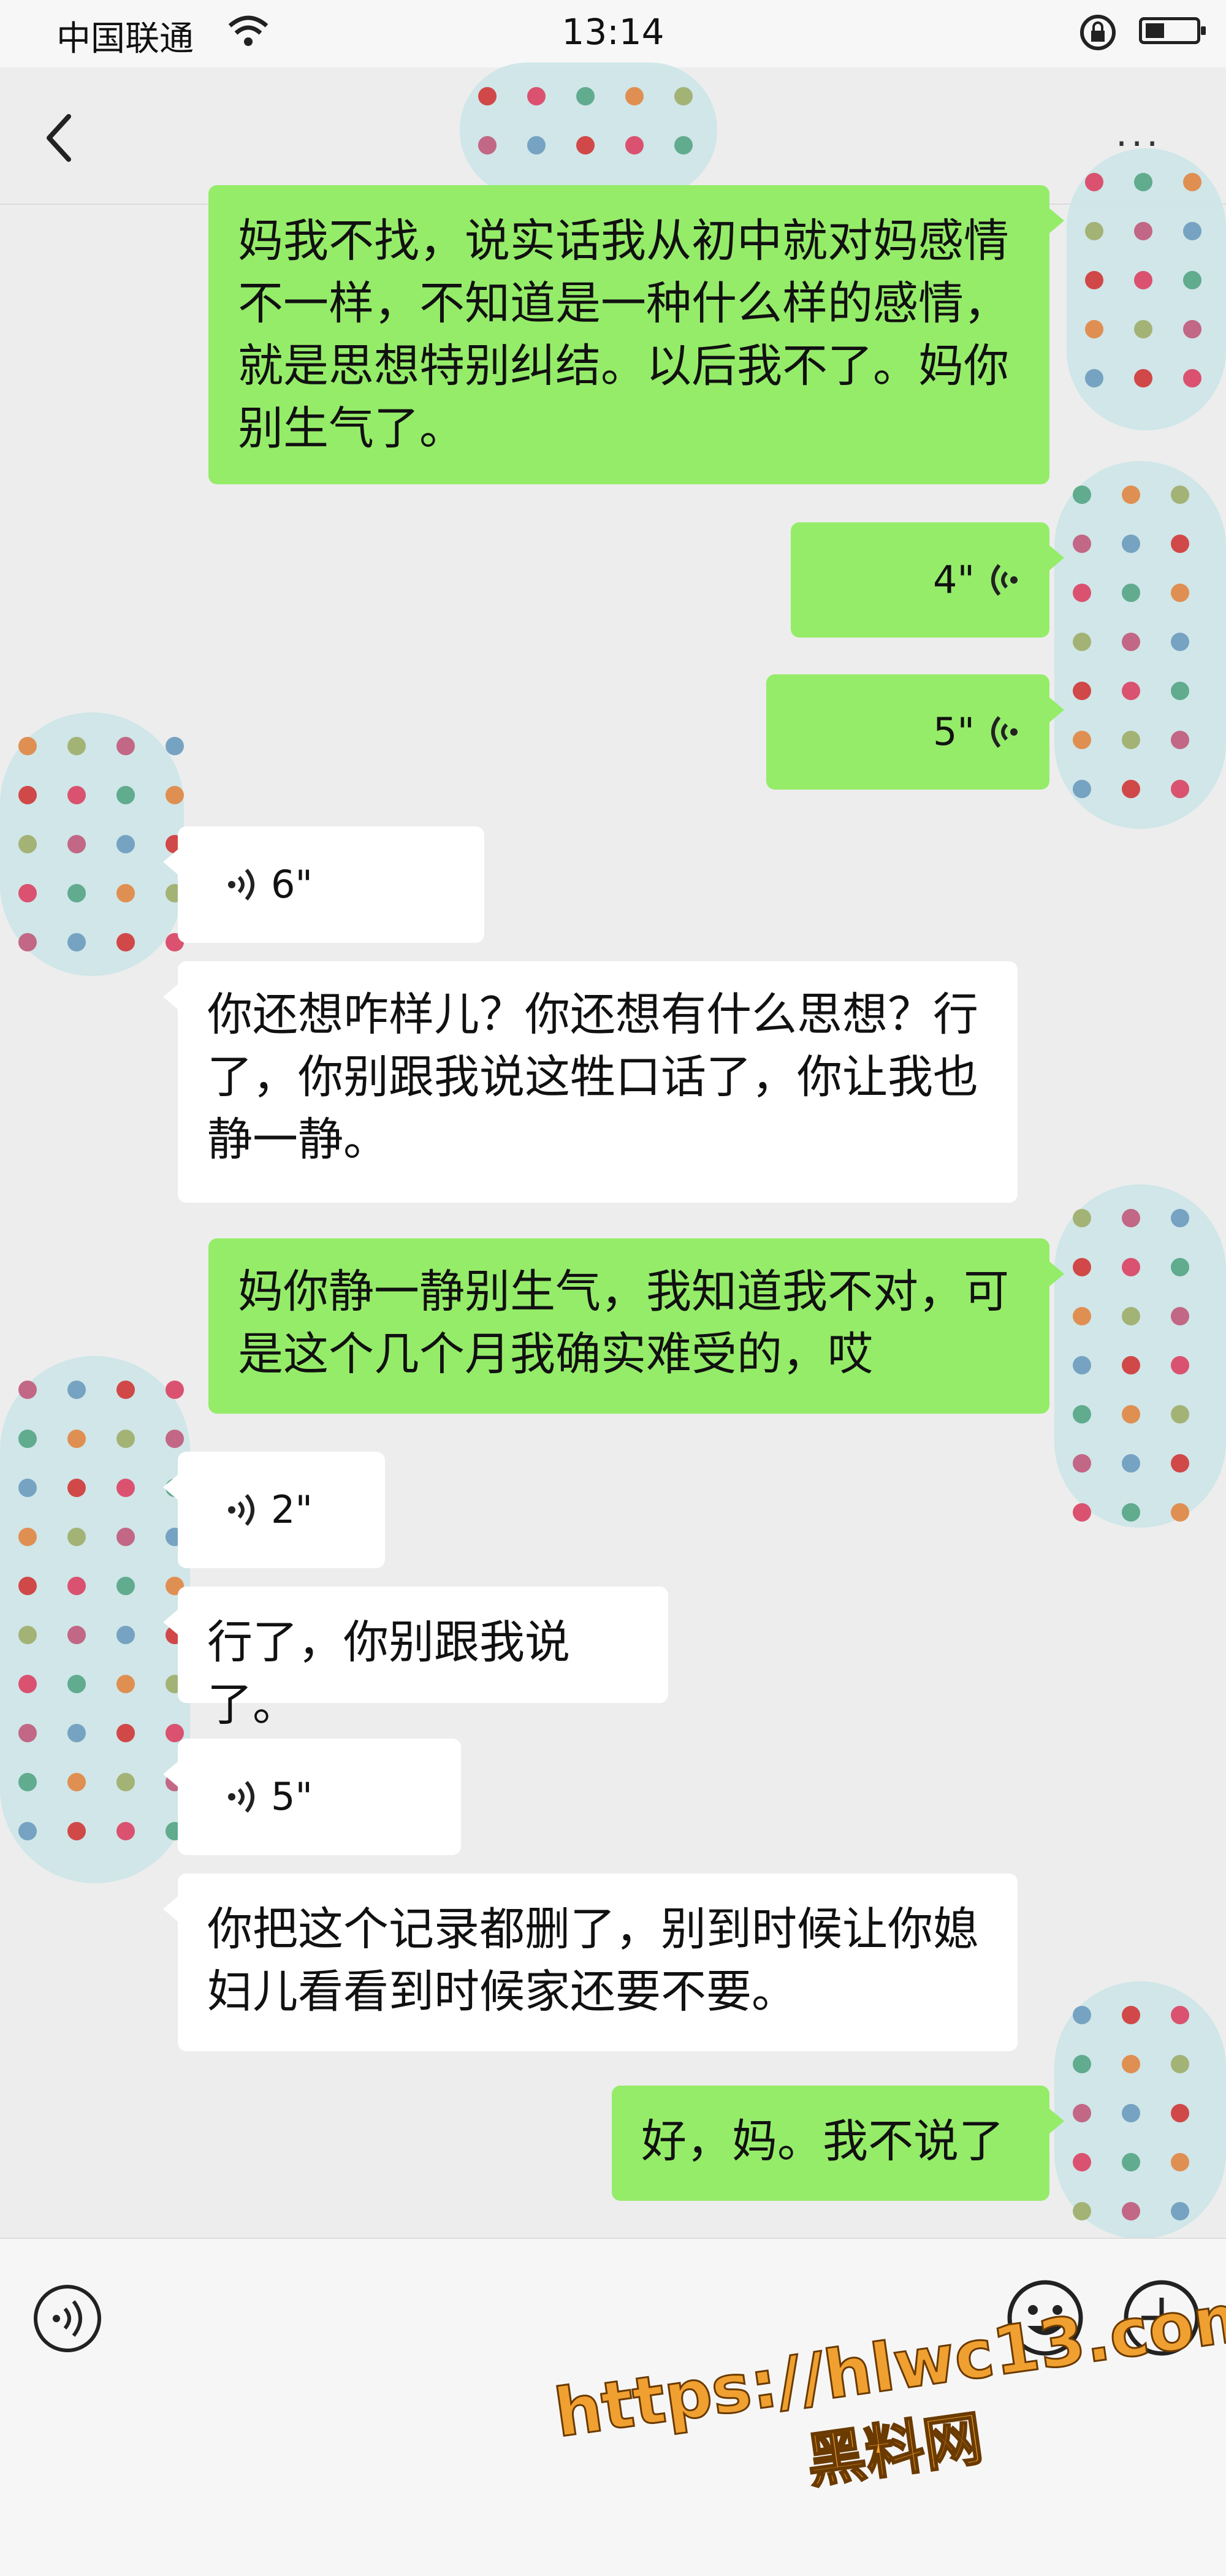 The image size is (1226, 2576). What do you see at coordinates (1098, 32) in the screenshot?
I see `rotation-lock-icon` at bounding box center [1098, 32].